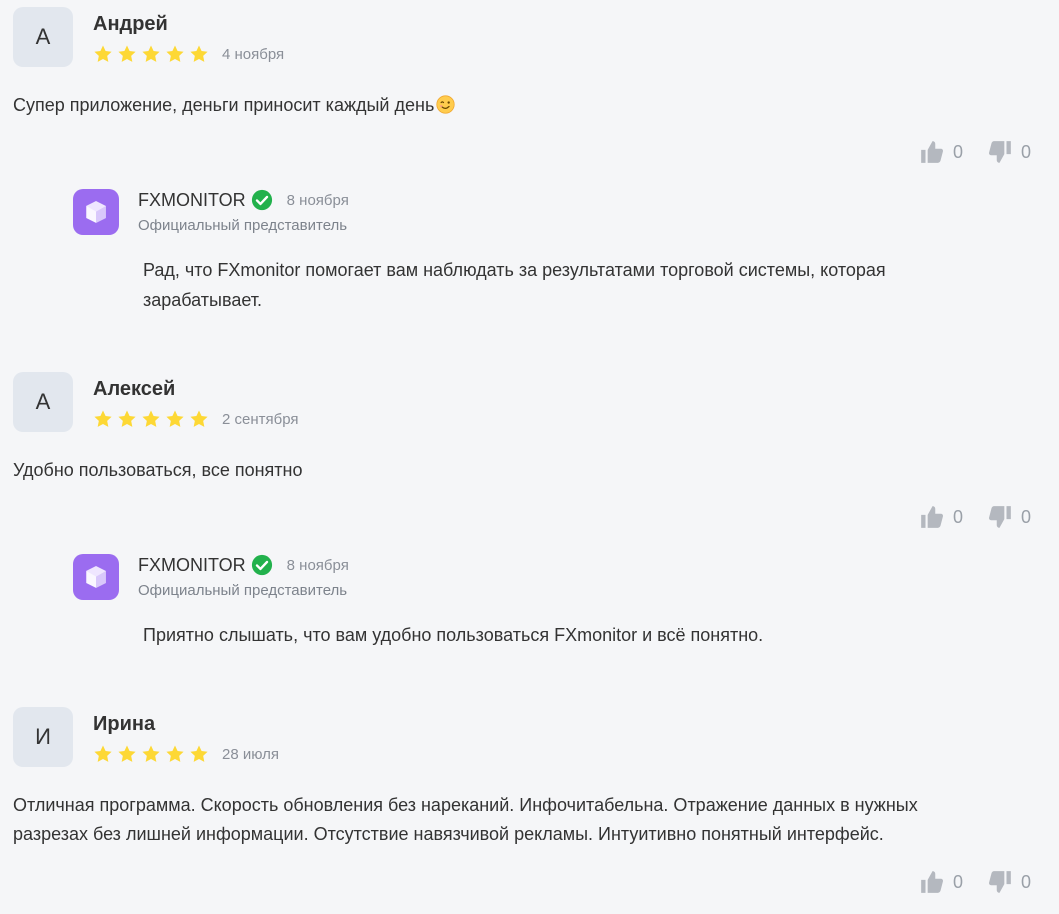 The width and height of the screenshot is (1059, 914). I want to click on winking-face-icon, so click(445, 104).